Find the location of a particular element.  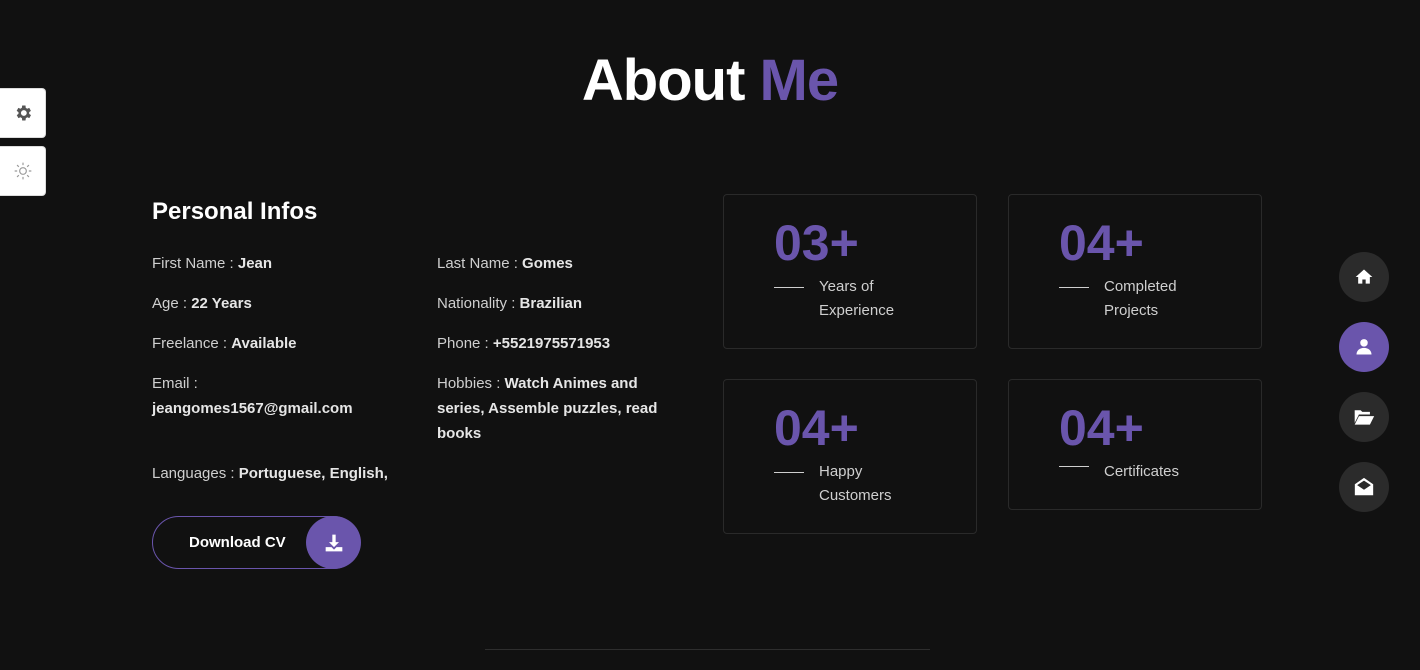

last-name-item: Last Name : Gomes is located at coordinates (505, 263).